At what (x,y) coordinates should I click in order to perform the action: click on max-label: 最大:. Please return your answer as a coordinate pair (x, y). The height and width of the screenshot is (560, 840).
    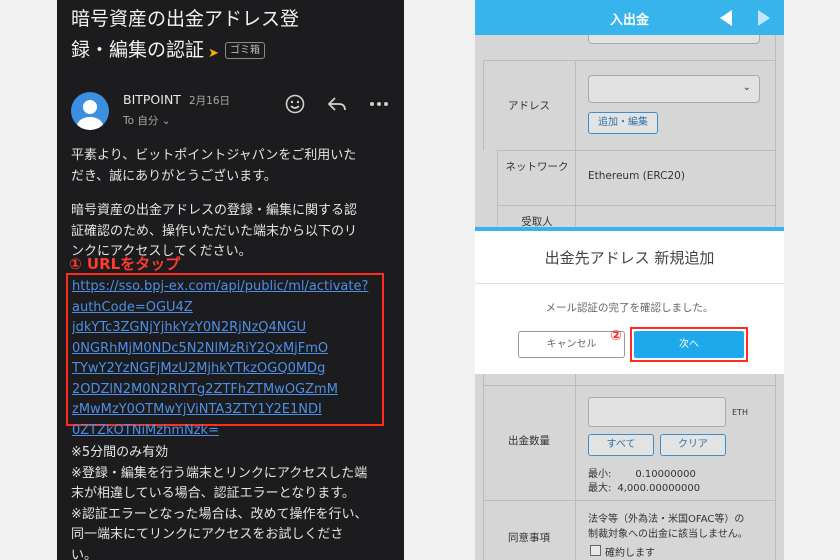
    Looking at the image, I should click on (600, 488).